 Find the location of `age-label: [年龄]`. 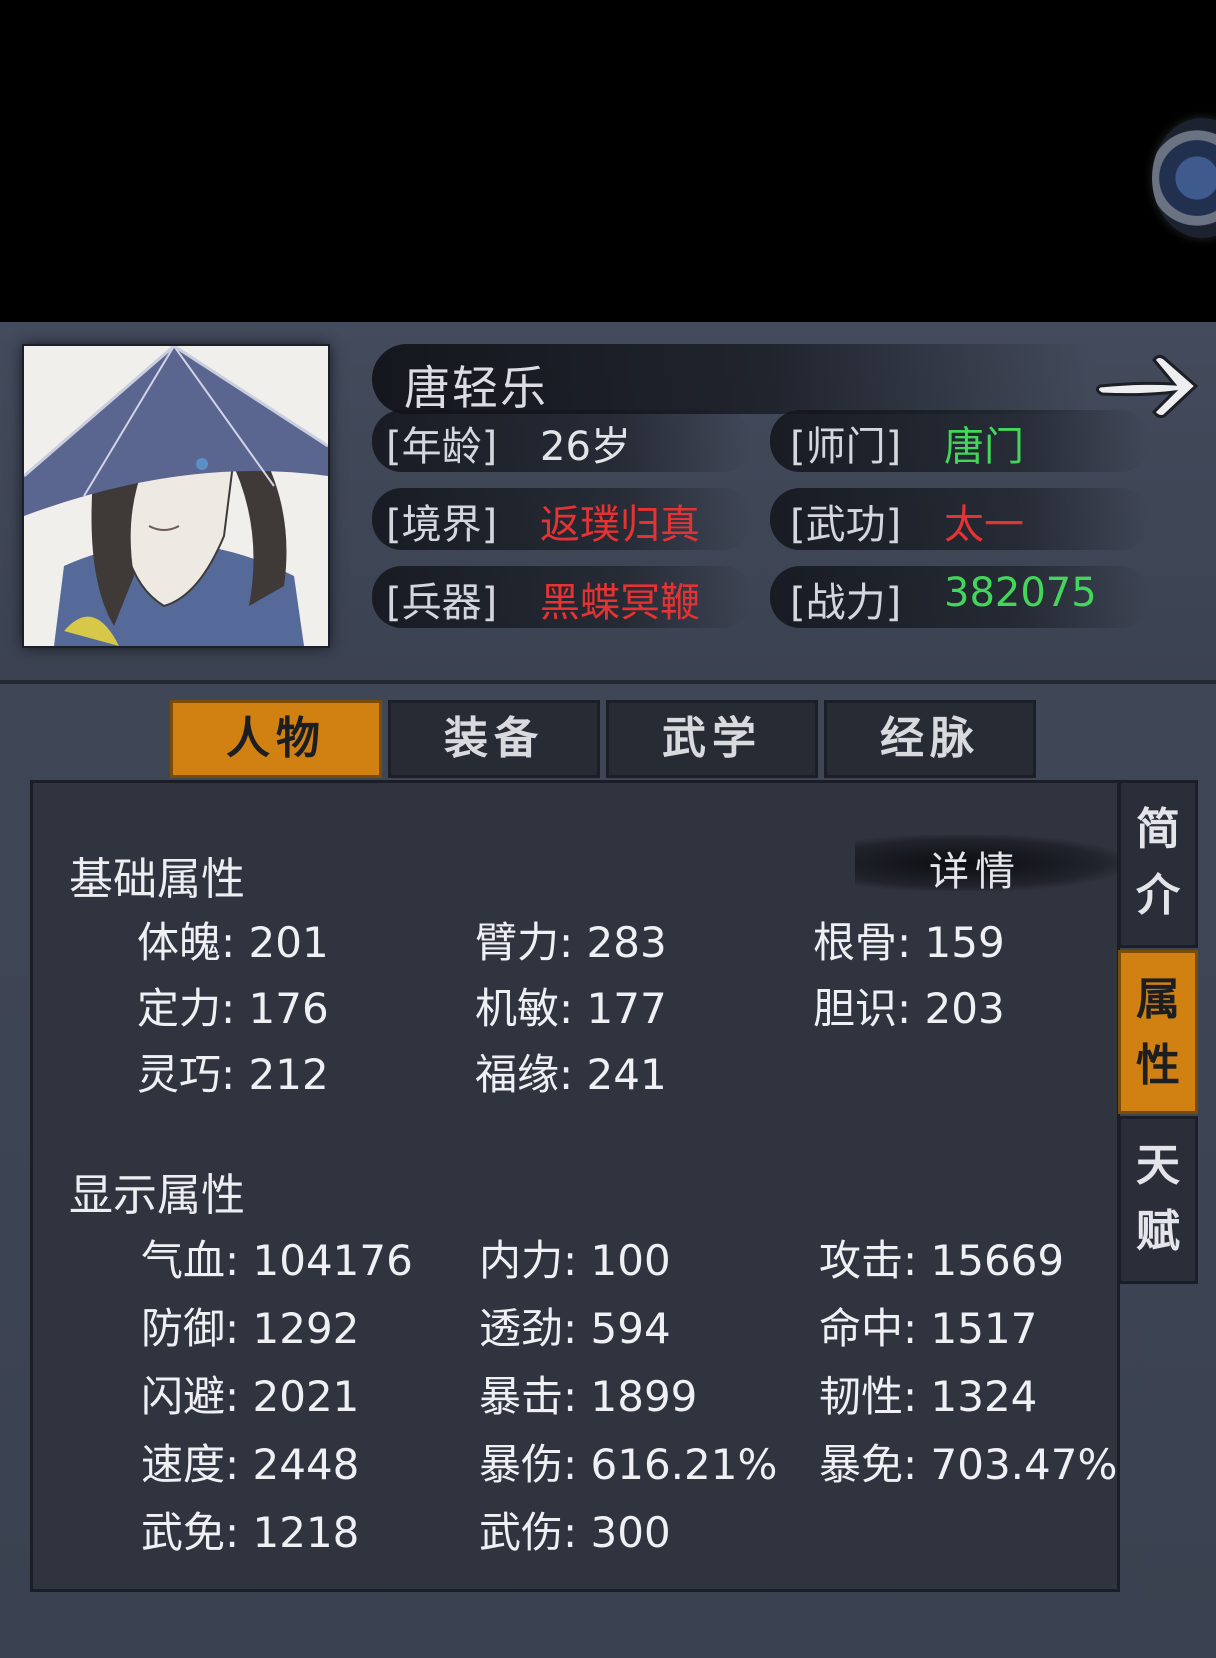

age-label: [年龄] is located at coordinates (442, 447).